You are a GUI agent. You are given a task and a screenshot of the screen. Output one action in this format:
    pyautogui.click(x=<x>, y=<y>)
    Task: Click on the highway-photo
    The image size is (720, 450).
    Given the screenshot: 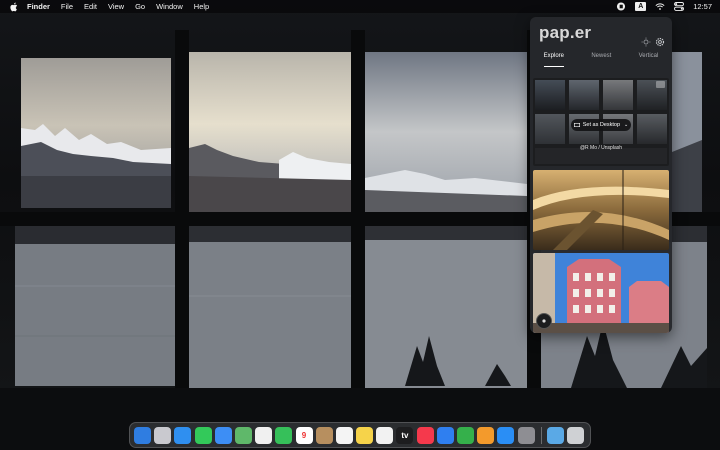 What is the action you would take?
    pyautogui.click(x=601, y=210)
    